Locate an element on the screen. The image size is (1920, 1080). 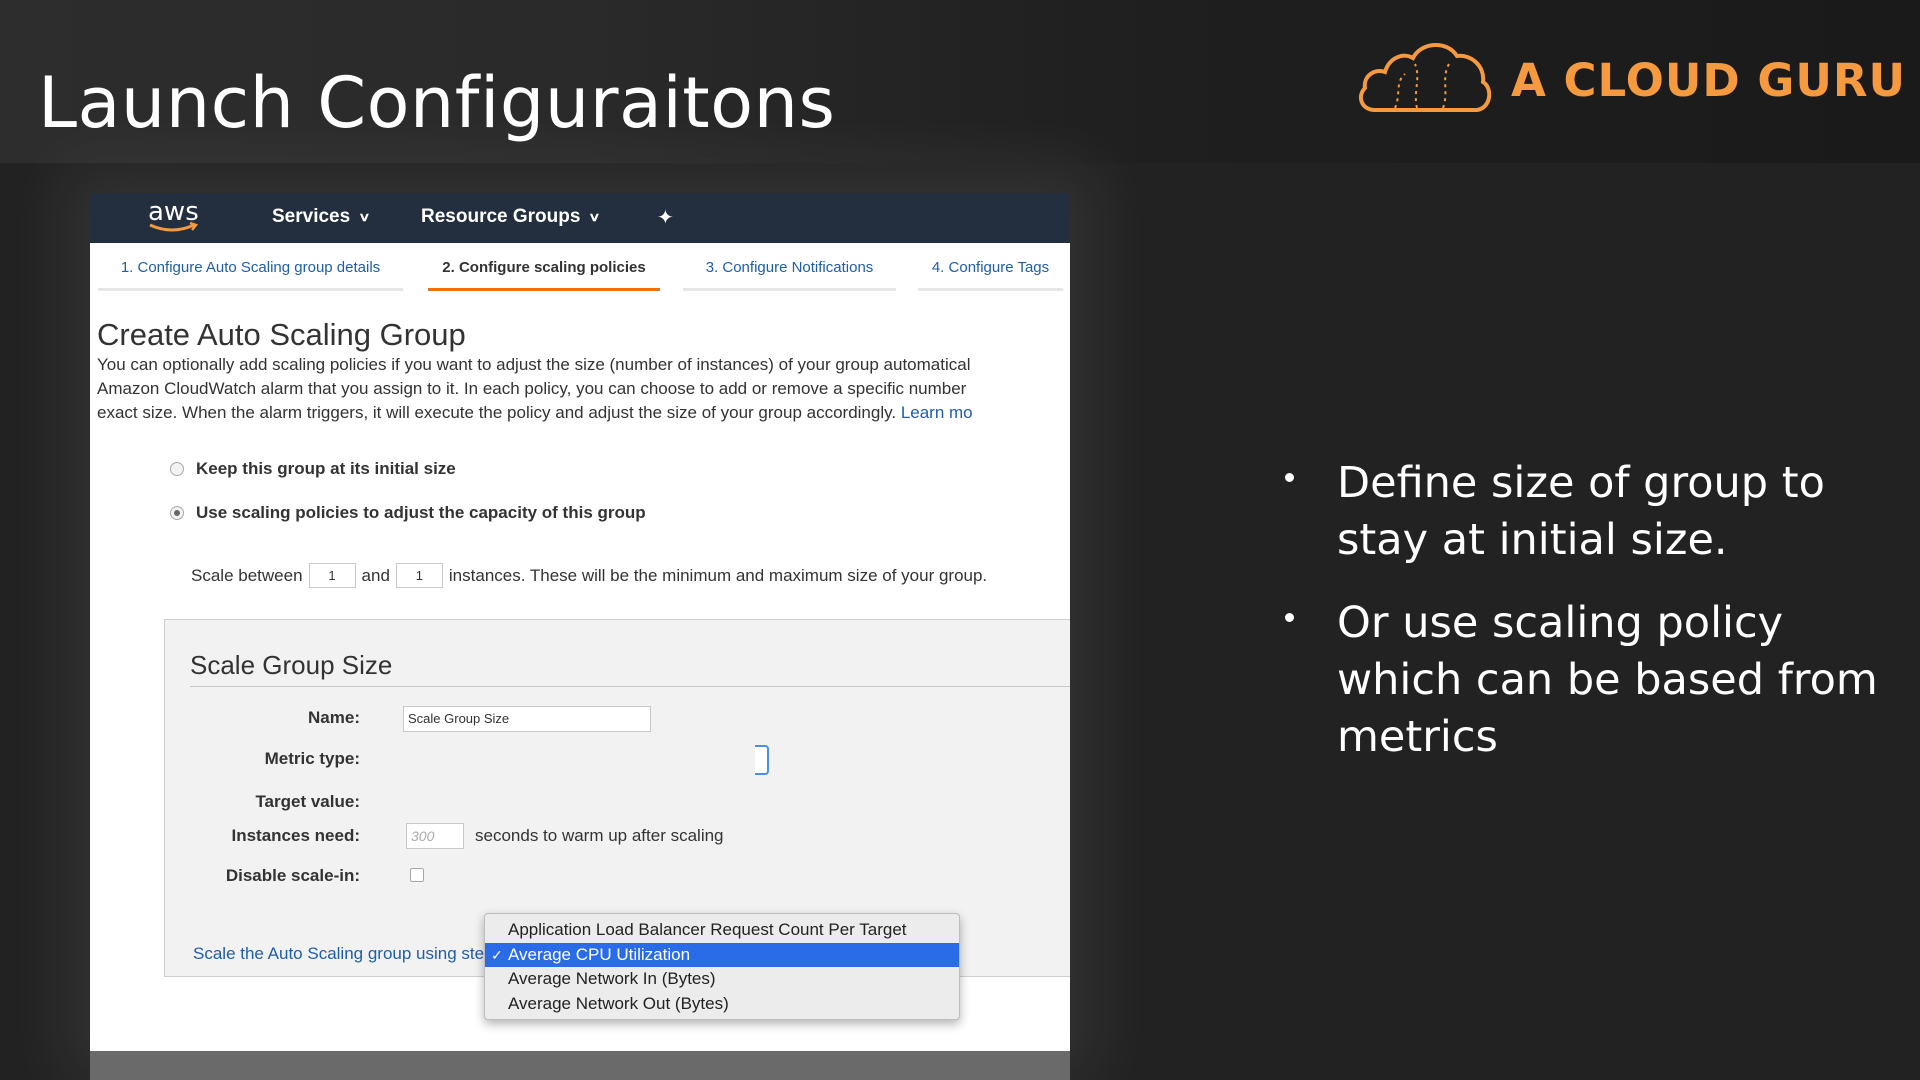
disable-scale-in-checkbox is located at coordinates (417, 875).